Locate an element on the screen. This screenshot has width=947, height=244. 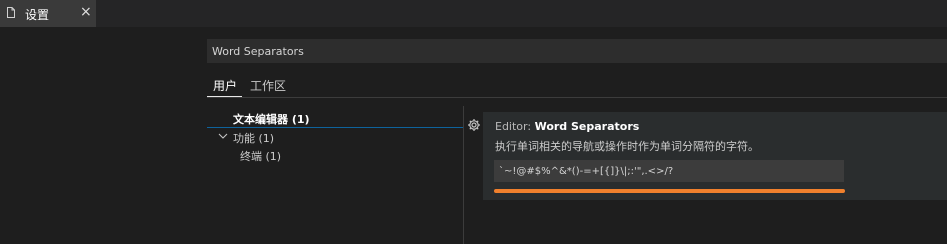
search-input is located at coordinates (577, 51).